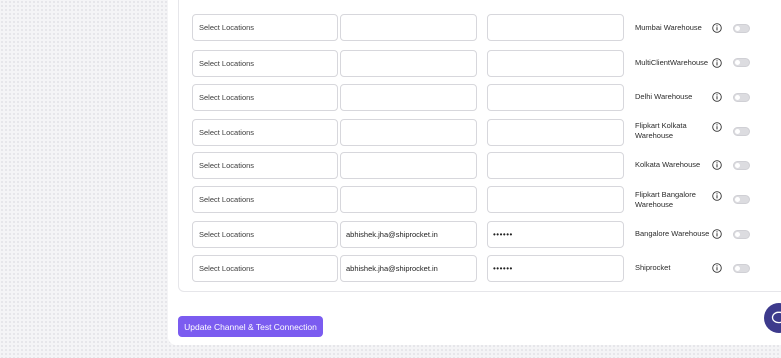  I want to click on warehouse-row-mumbai: Select Locations Mumbai Warehouse, so click(390, 27).